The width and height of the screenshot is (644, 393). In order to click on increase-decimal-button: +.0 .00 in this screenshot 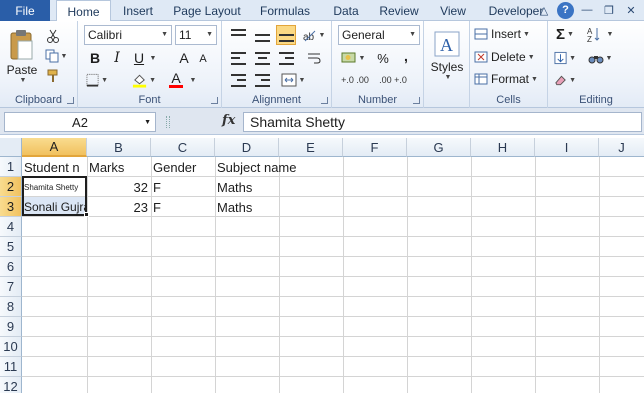, I will do `click(355, 80)`.